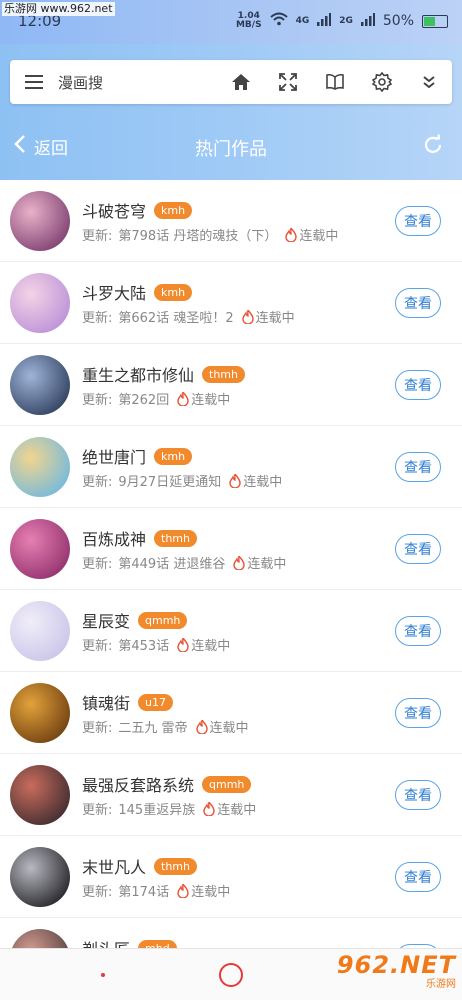 This screenshot has height=1000, width=462. What do you see at coordinates (231, 385) in the screenshot?
I see `list-item: 重生之都市修仙 thmh 更新: 第262回 连载中 查看` at bounding box center [231, 385].